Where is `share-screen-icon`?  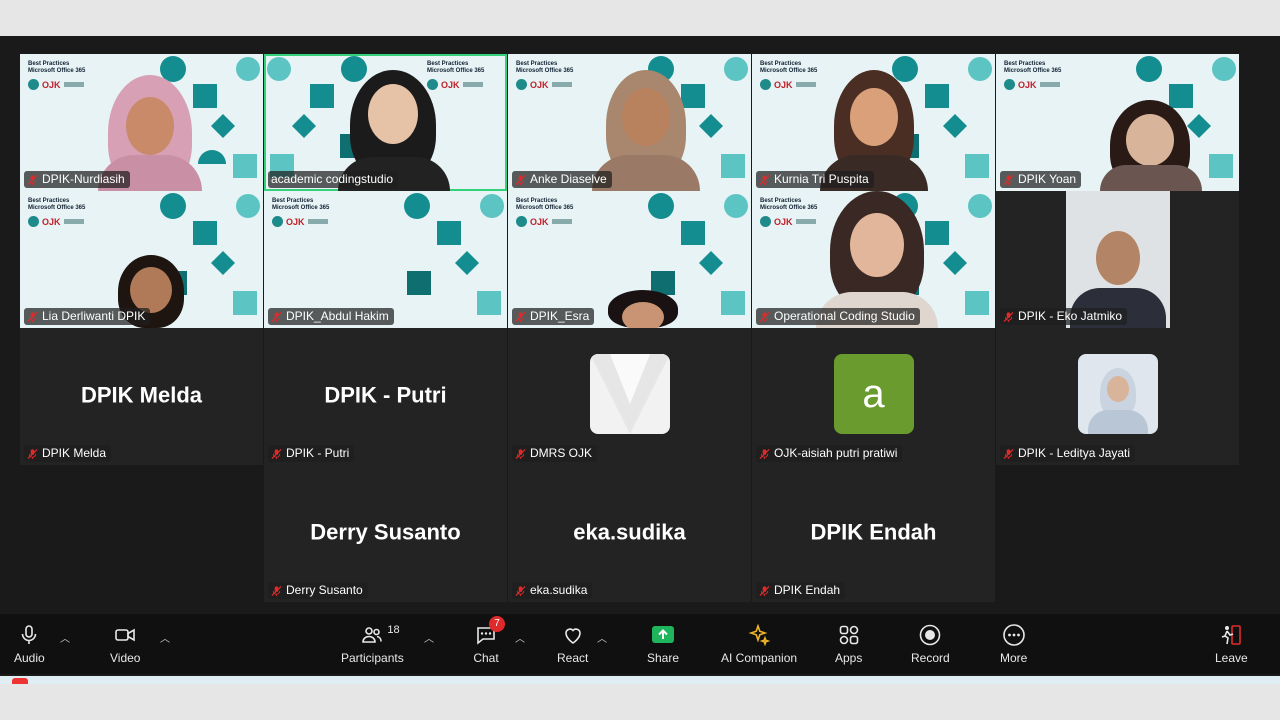
share-screen-icon is located at coordinates (663, 635).